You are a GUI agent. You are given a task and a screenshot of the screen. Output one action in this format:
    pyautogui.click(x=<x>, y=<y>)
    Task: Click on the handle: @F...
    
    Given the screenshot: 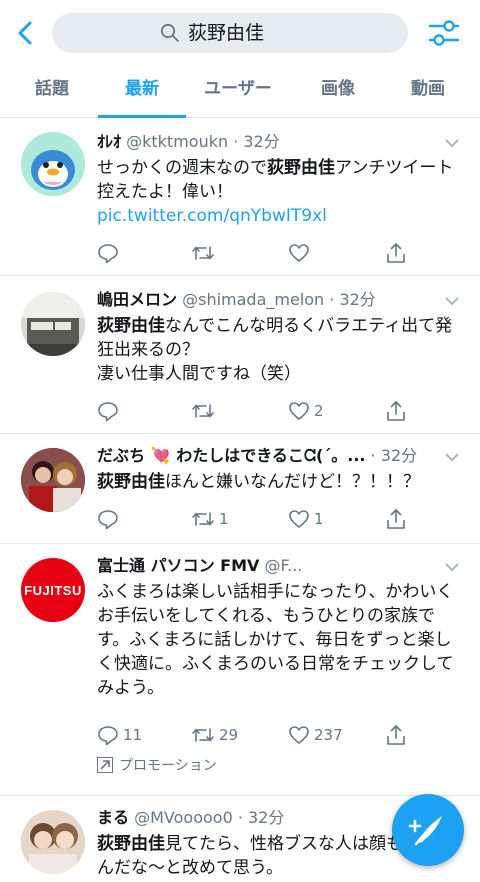 What is the action you would take?
    pyautogui.click(x=283, y=565)
    